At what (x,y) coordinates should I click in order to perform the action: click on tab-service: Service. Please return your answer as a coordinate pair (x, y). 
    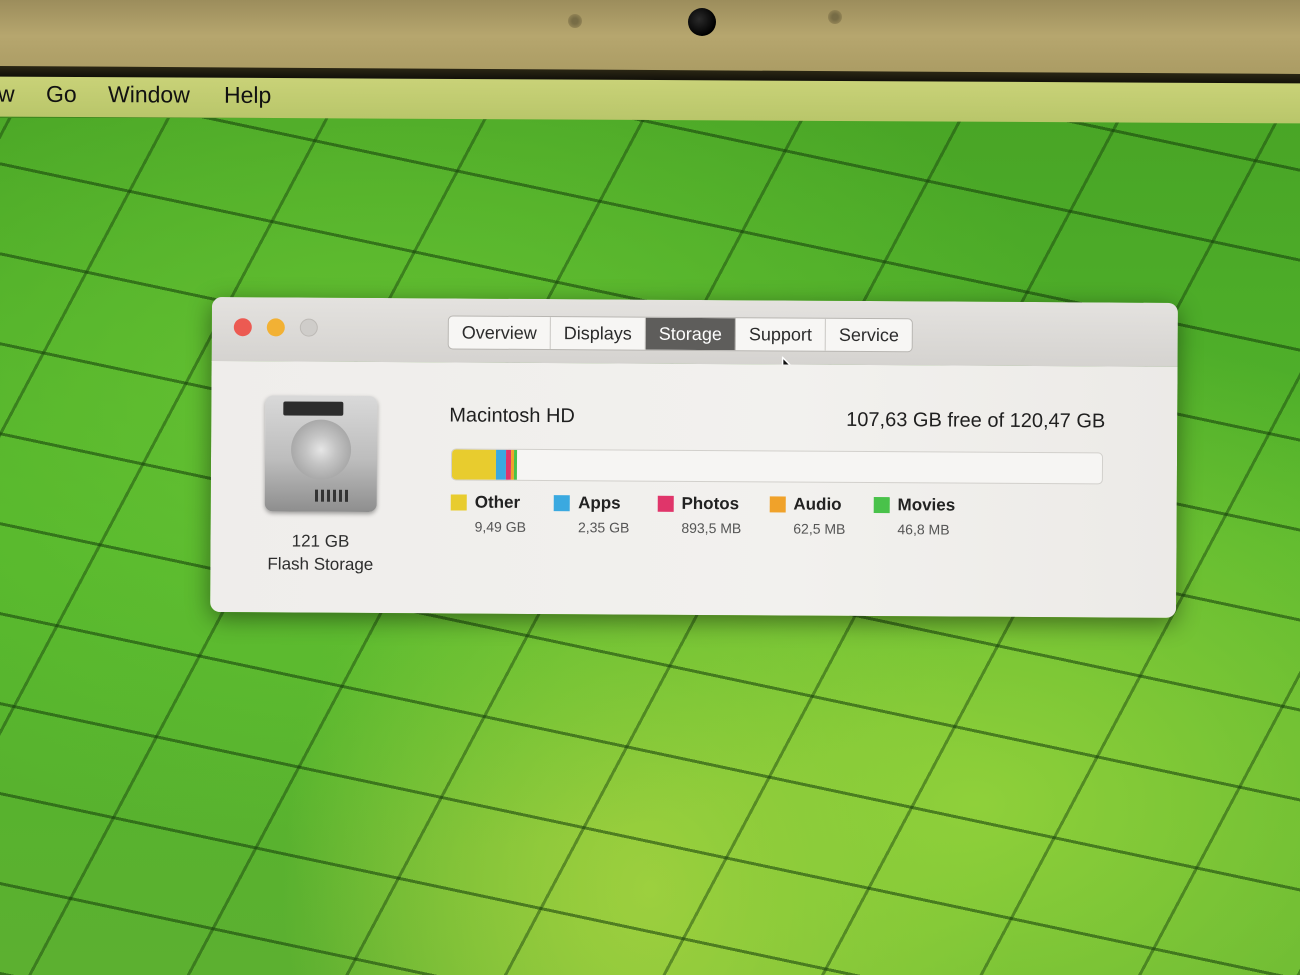
    Looking at the image, I should click on (869, 335).